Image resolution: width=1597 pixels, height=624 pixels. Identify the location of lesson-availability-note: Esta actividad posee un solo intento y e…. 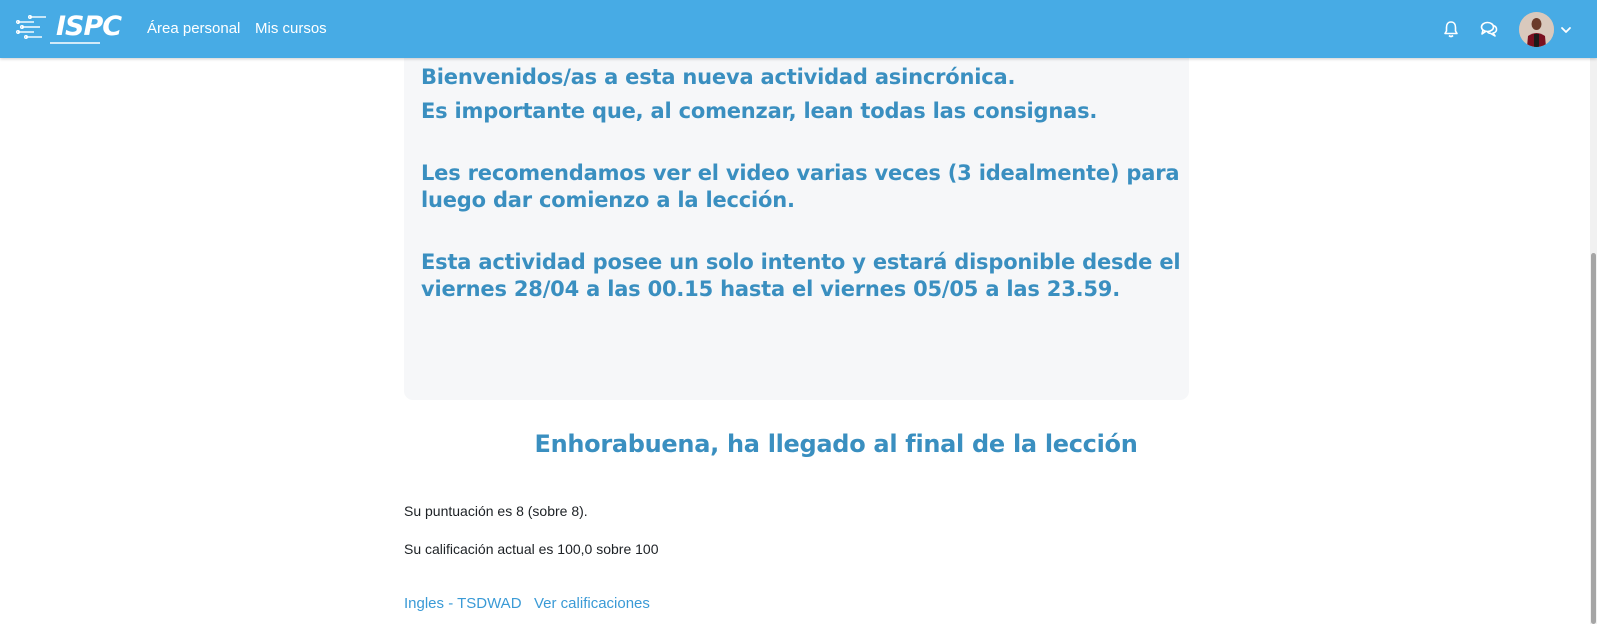
(801, 275).